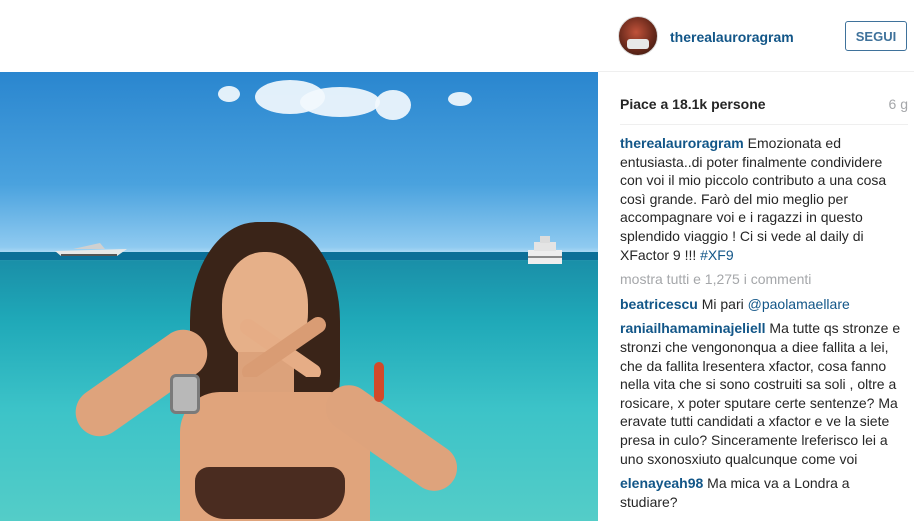  I want to click on likes-count: Piace a 18.1k persone, so click(693, 104).